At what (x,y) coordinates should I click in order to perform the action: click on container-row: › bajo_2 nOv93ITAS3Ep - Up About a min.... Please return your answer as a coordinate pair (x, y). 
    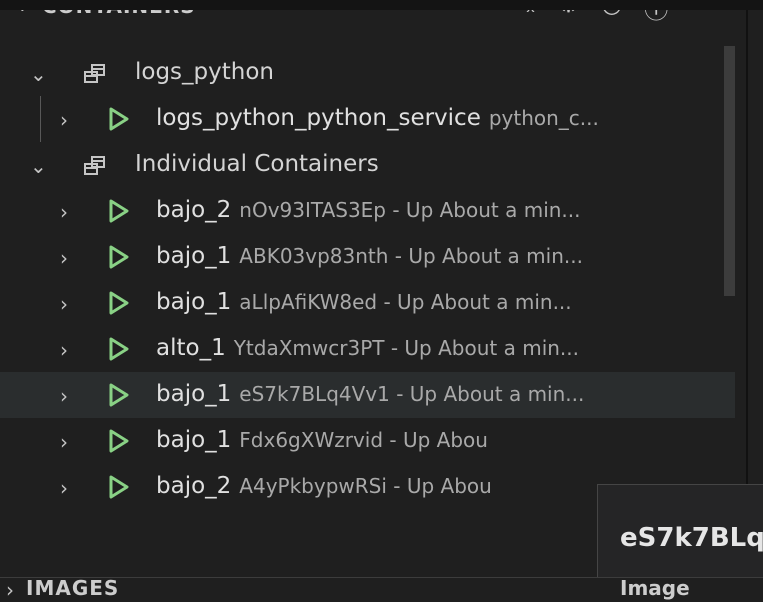
    Looking at the image, I should click on (367, 211).